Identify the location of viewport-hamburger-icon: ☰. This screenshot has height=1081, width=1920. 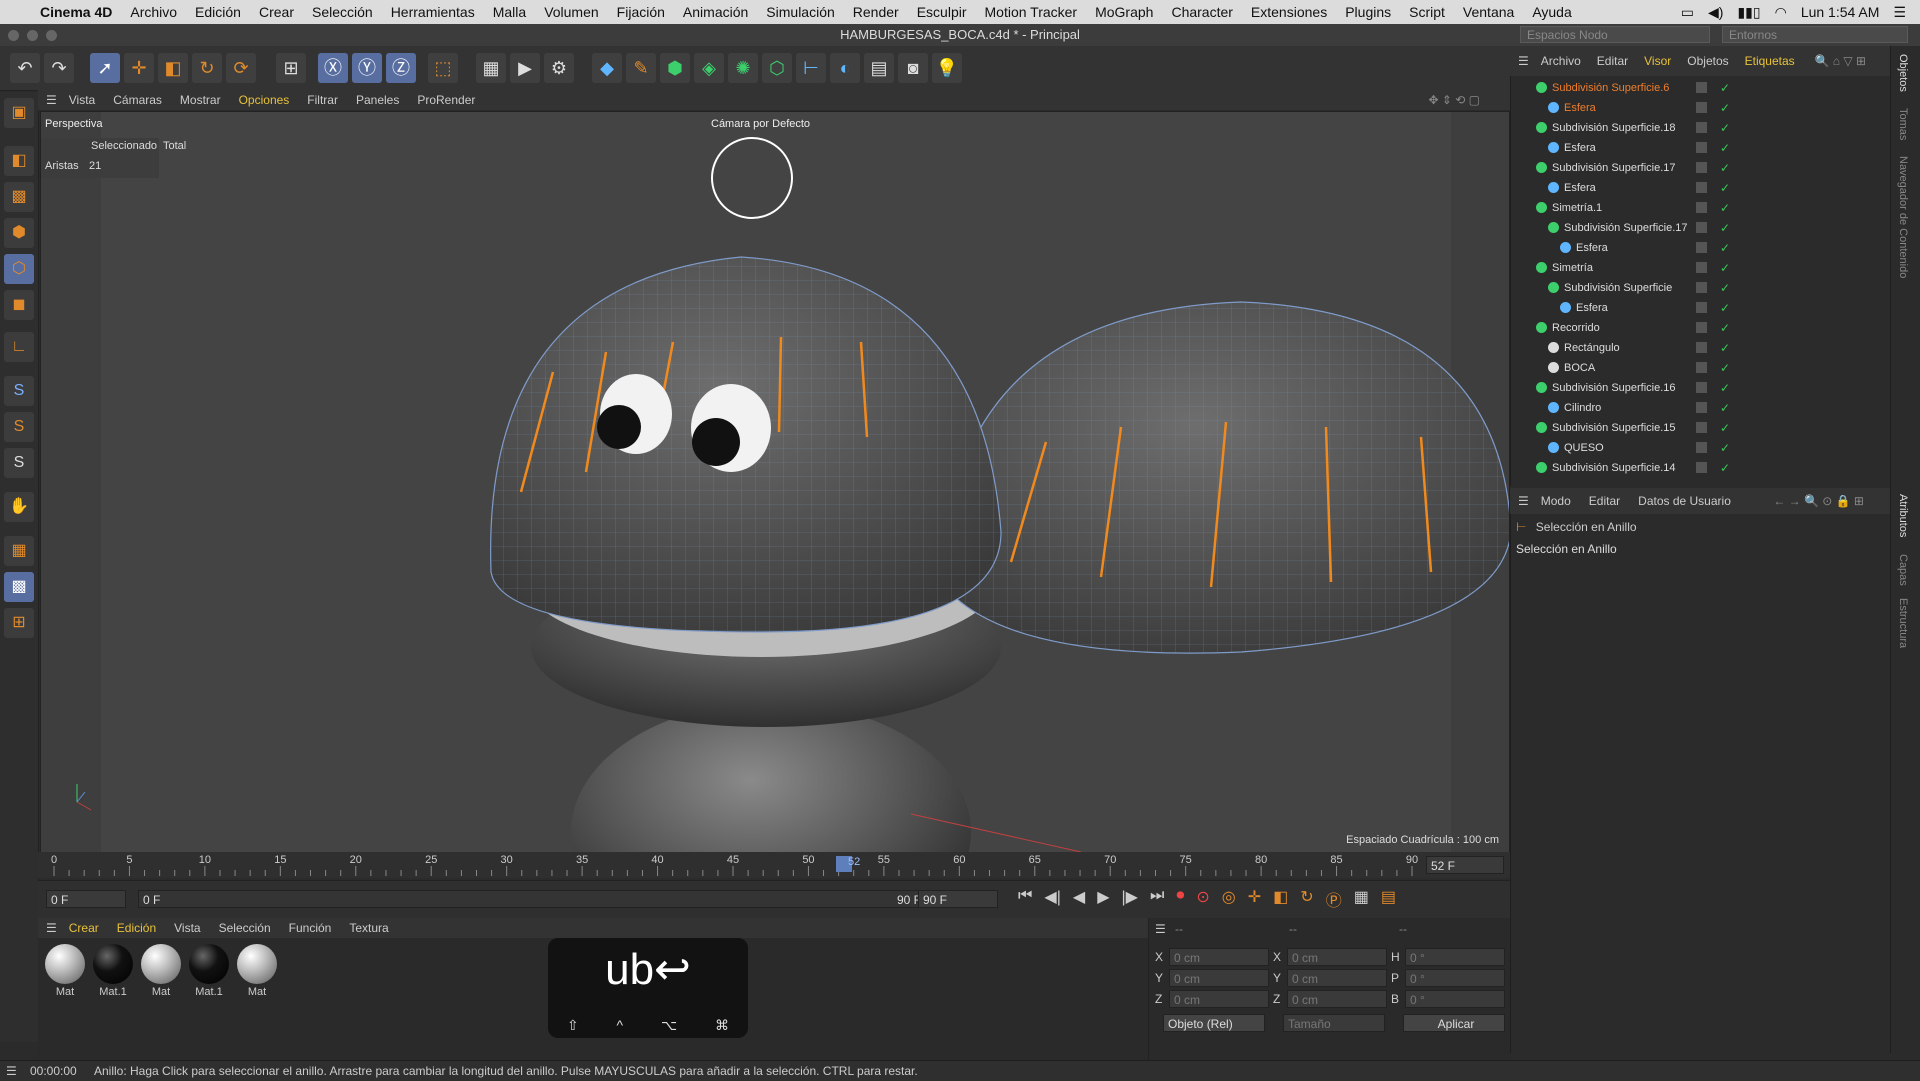
(51, 100).